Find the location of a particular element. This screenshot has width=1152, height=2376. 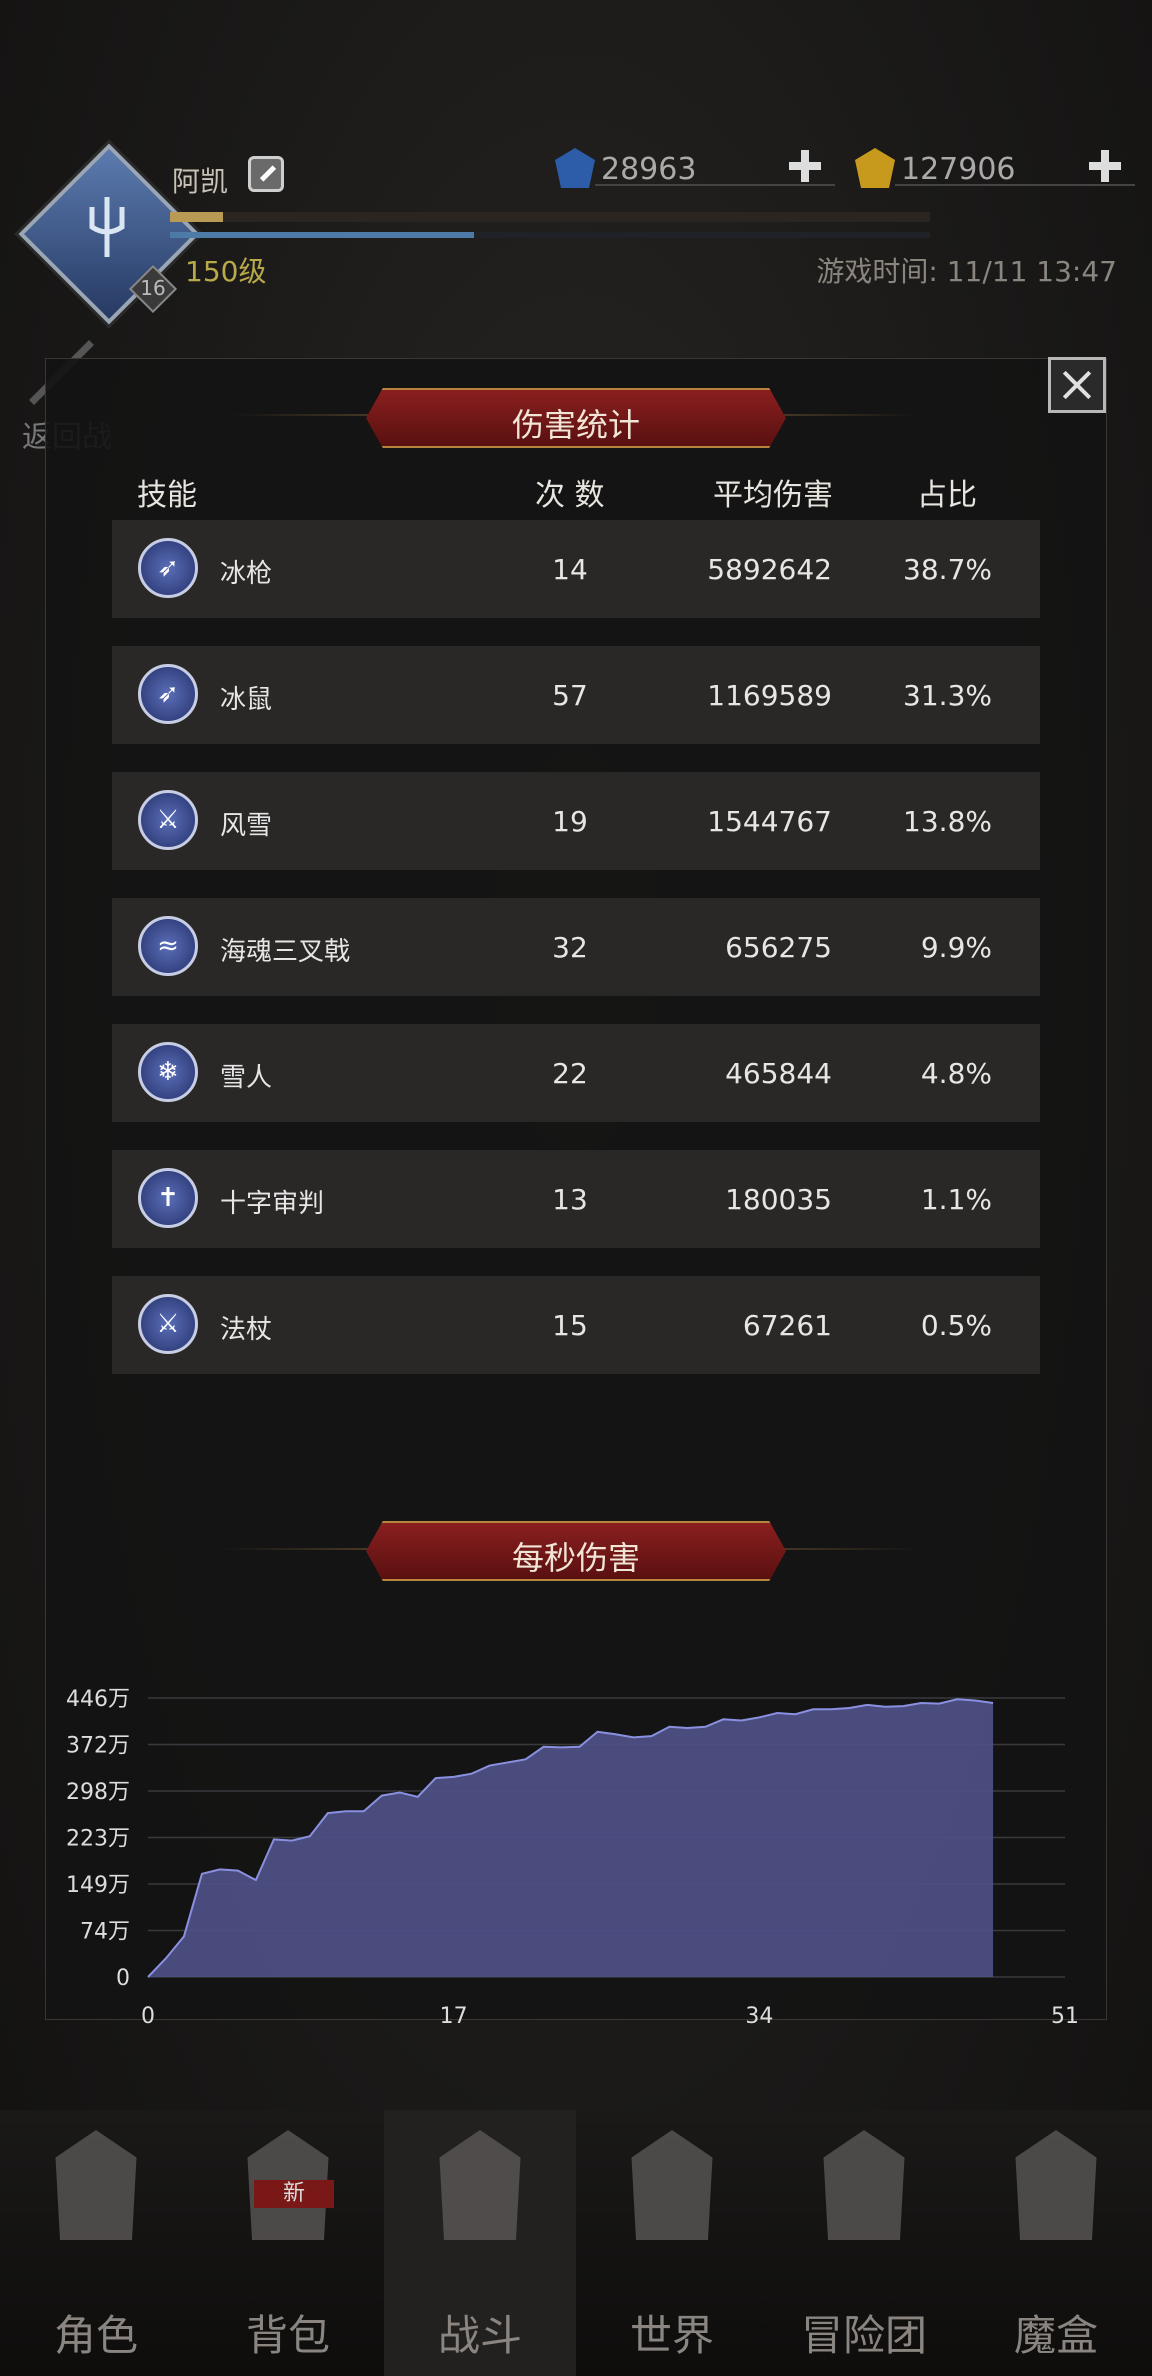

x-tick-label: 17 is located at coordinates (454, 2016).